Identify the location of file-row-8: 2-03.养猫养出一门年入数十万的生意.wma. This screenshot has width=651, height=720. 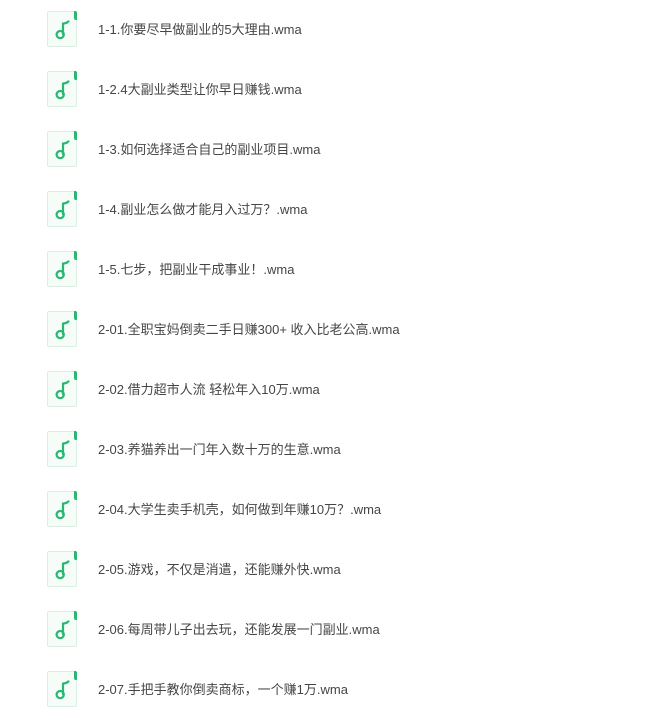
(325, 450).